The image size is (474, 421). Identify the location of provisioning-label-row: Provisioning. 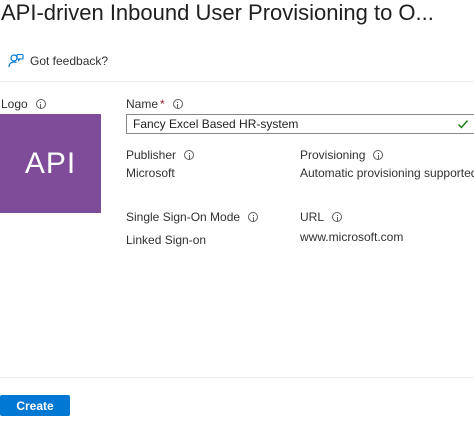
(342, 155).